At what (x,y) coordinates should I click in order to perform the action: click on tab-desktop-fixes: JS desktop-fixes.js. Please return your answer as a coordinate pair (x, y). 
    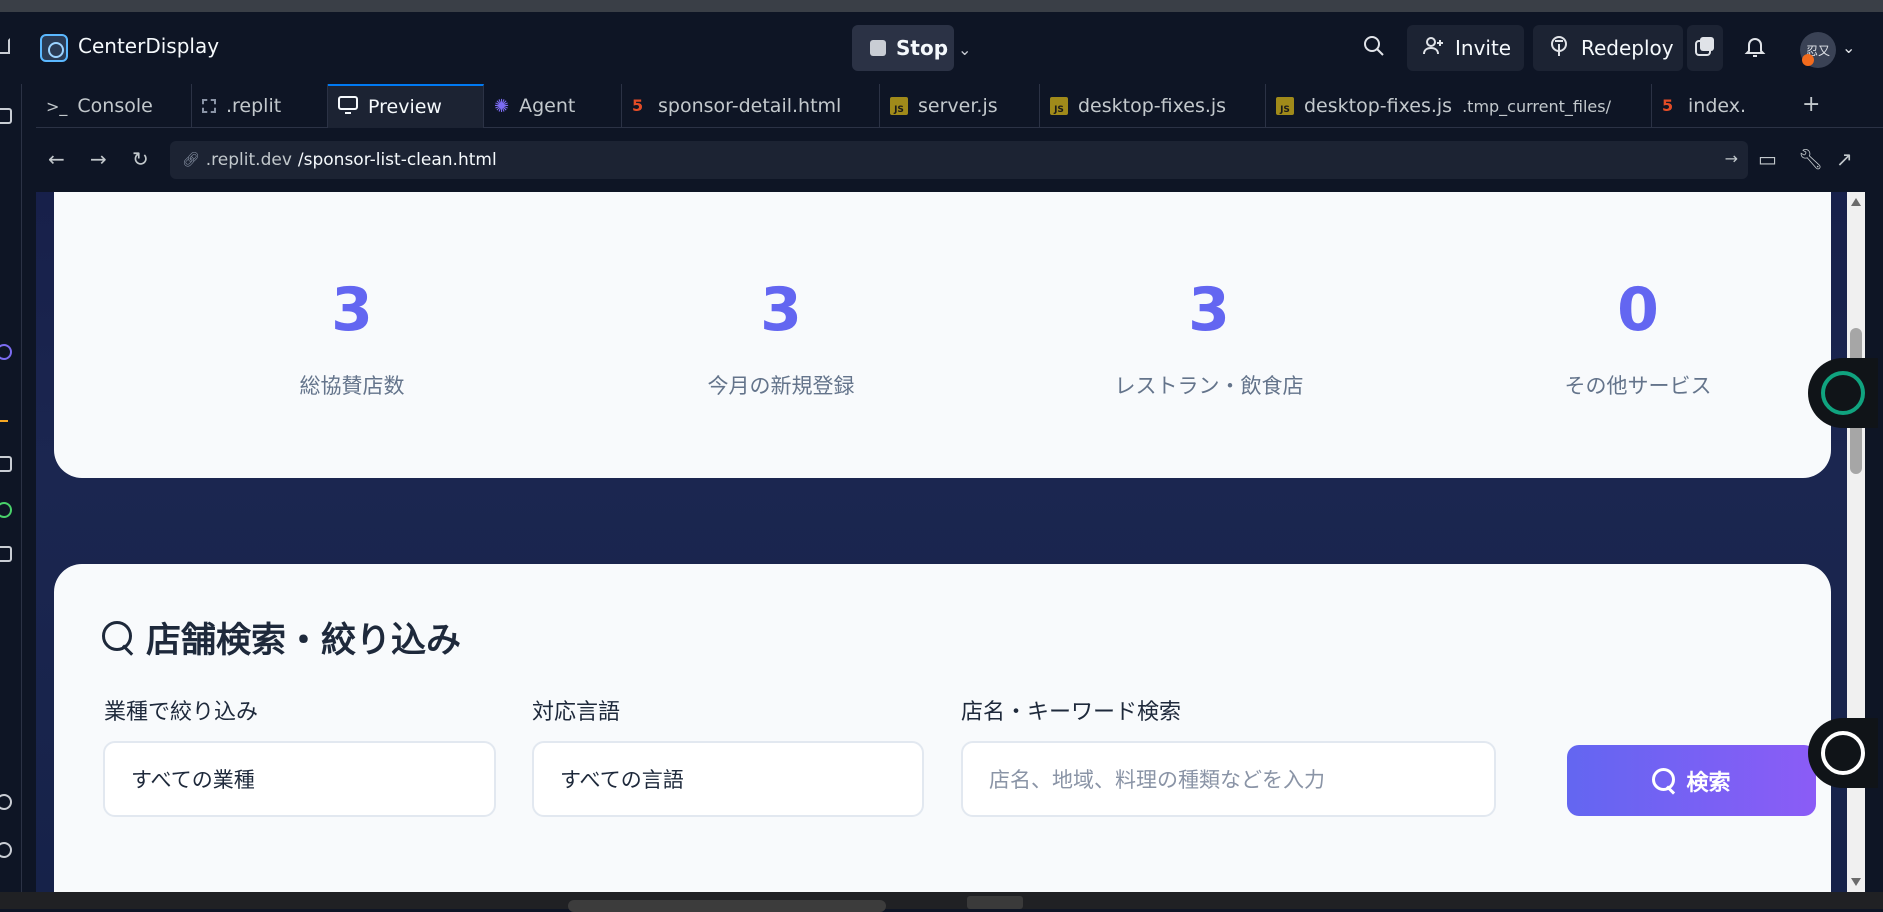
    Looking at the image, I should click on (1153, 106).